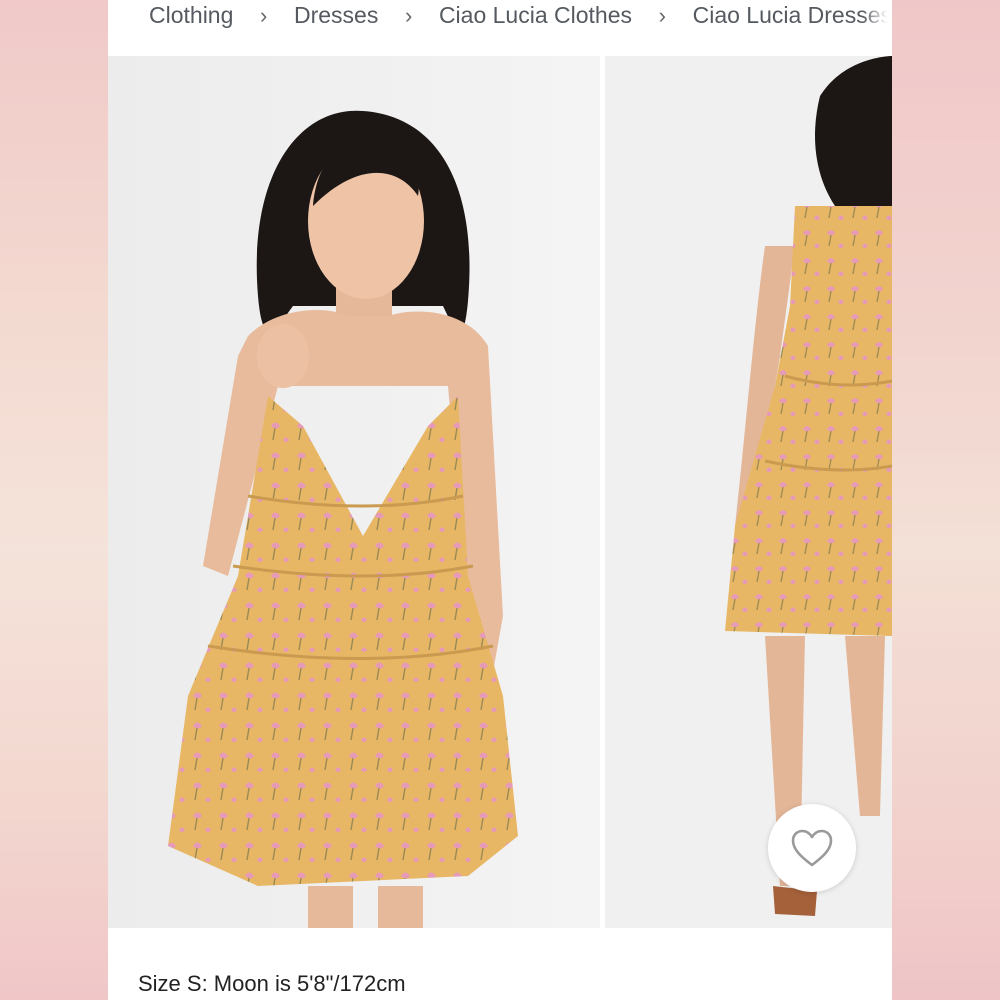 The image size is (1000, 1000). What do you see at coordinates (272, 983) in the screenshot?
I see `size-caption: Size S: Moon is 5'8"/172cm` at bounding box center [272, 983].